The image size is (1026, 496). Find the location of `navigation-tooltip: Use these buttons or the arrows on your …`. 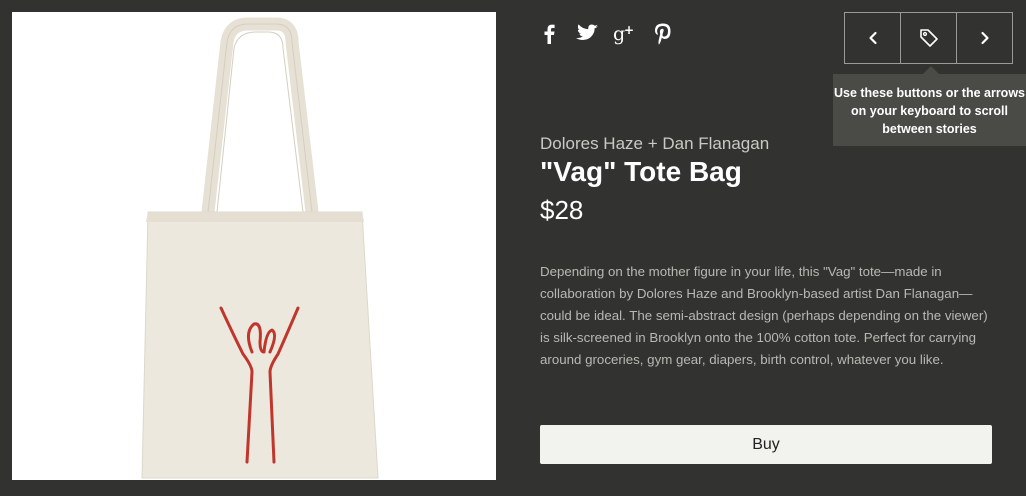

navigation-tooltip: Use these buttons or the arrows on your … is located at coordinates (929, 106).